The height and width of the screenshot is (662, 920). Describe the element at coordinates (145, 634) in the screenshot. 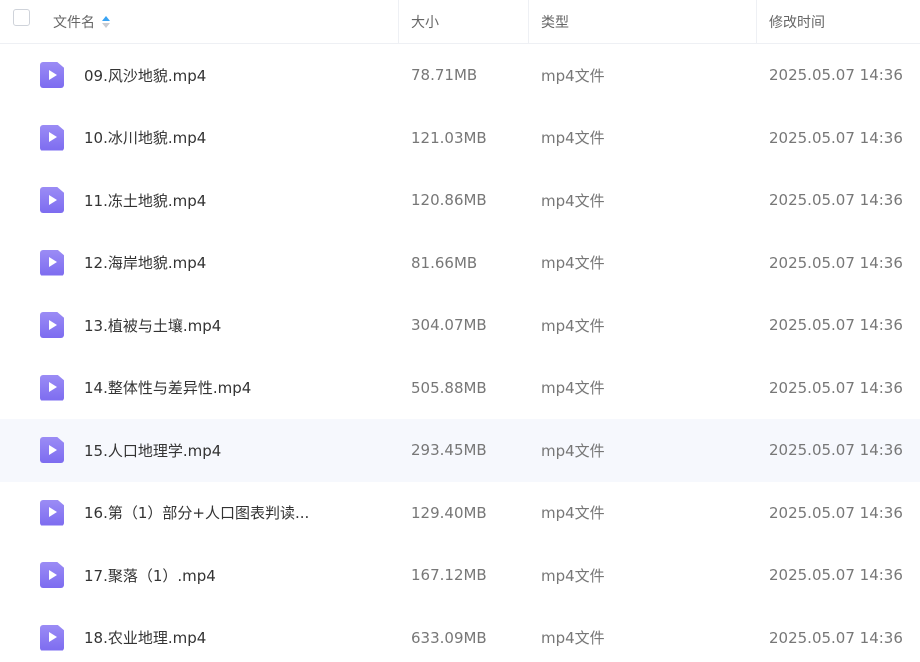

I see `file-name: 18.农业地理.mp4` at that location.